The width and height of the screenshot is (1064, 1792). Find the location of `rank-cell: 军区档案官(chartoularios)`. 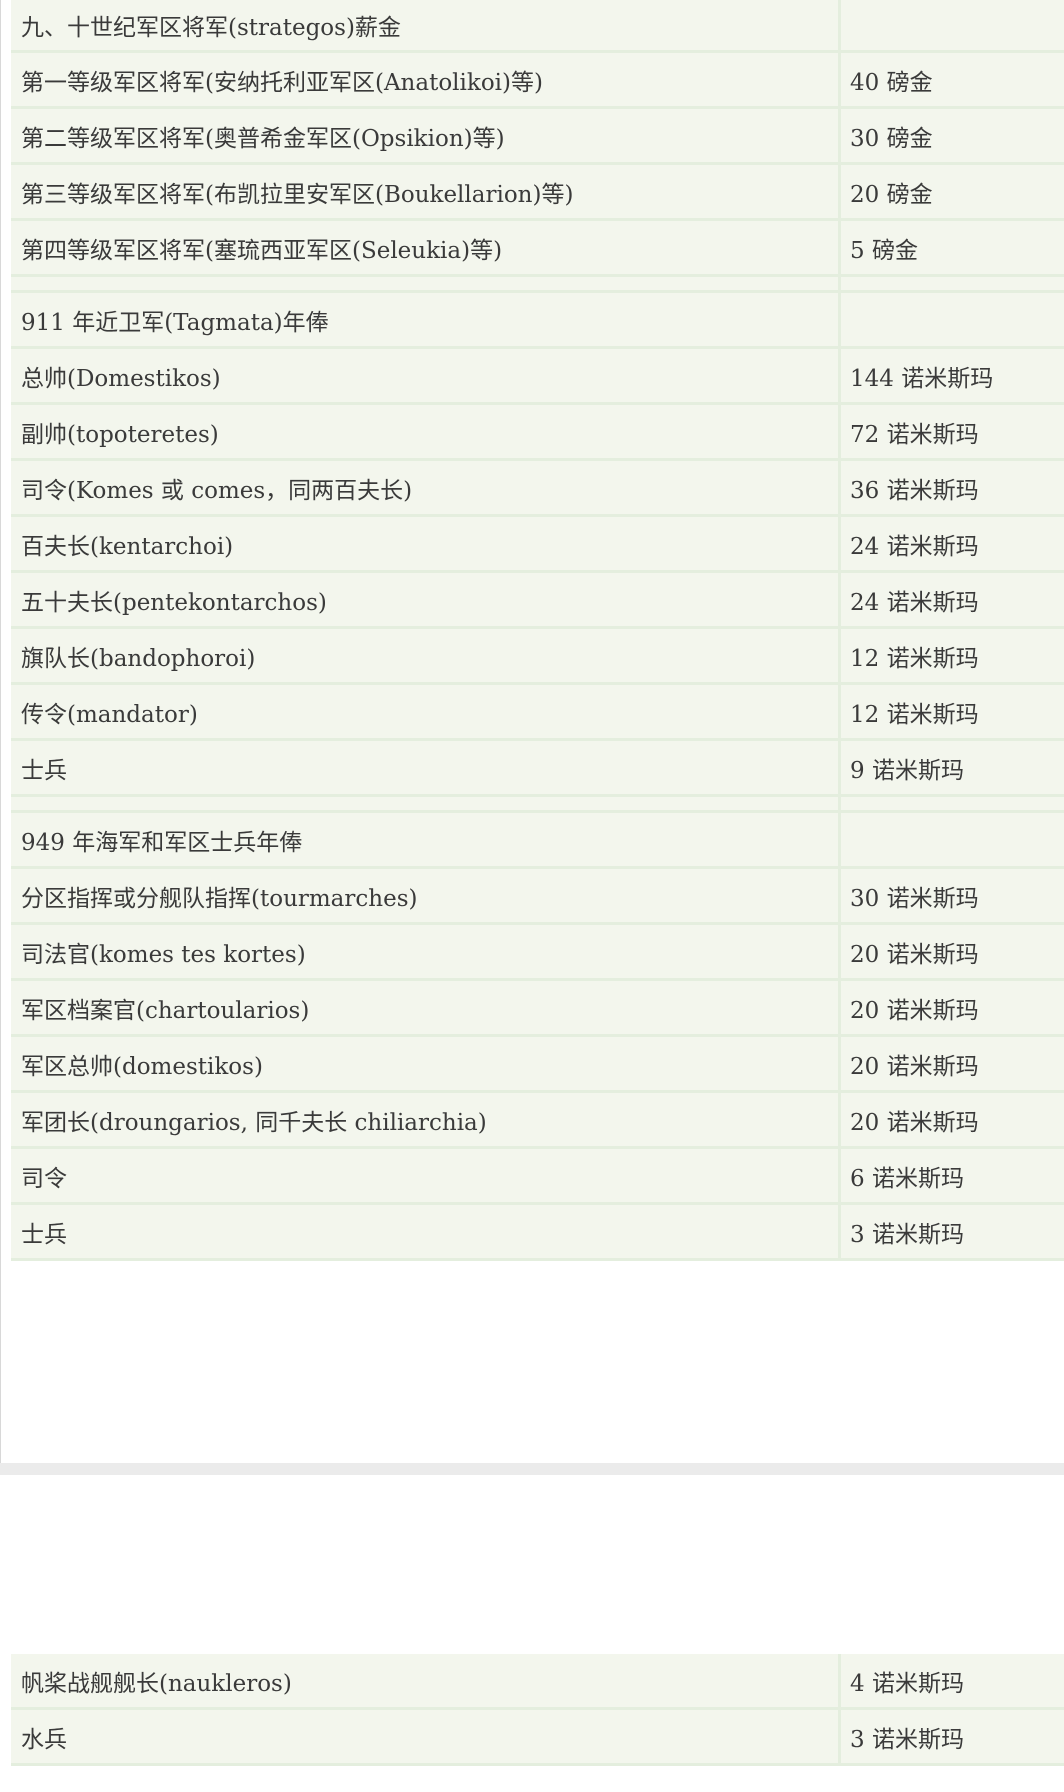

rank-cell: 军区档案官(chartoularios) is located at coordinates (426, 1009).